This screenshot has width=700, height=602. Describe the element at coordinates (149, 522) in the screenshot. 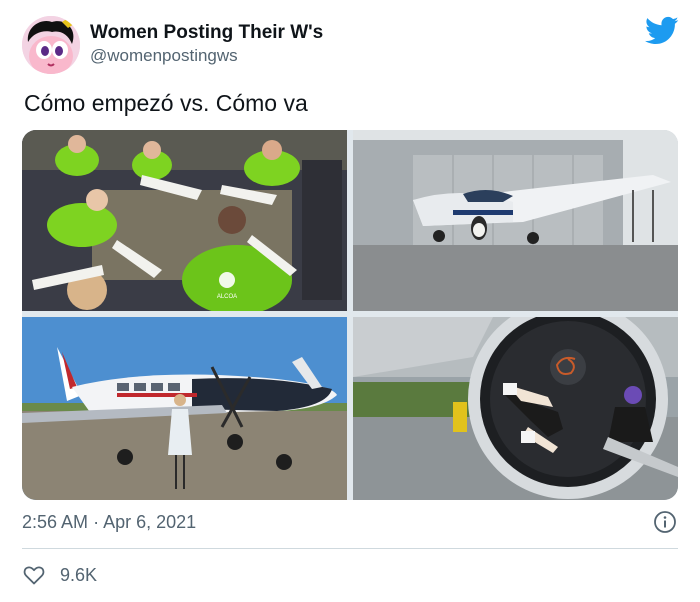

I see `tweet-date: Apr 6, 2021` at that location.